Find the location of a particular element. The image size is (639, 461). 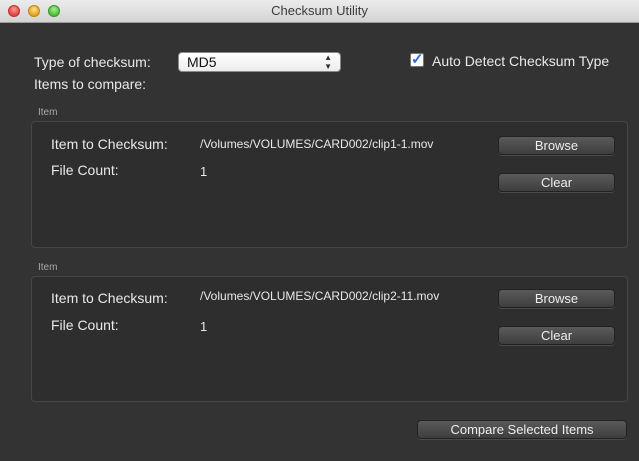

select-updown-icon: ▲ ▼ is located at coordinates (328, 62).